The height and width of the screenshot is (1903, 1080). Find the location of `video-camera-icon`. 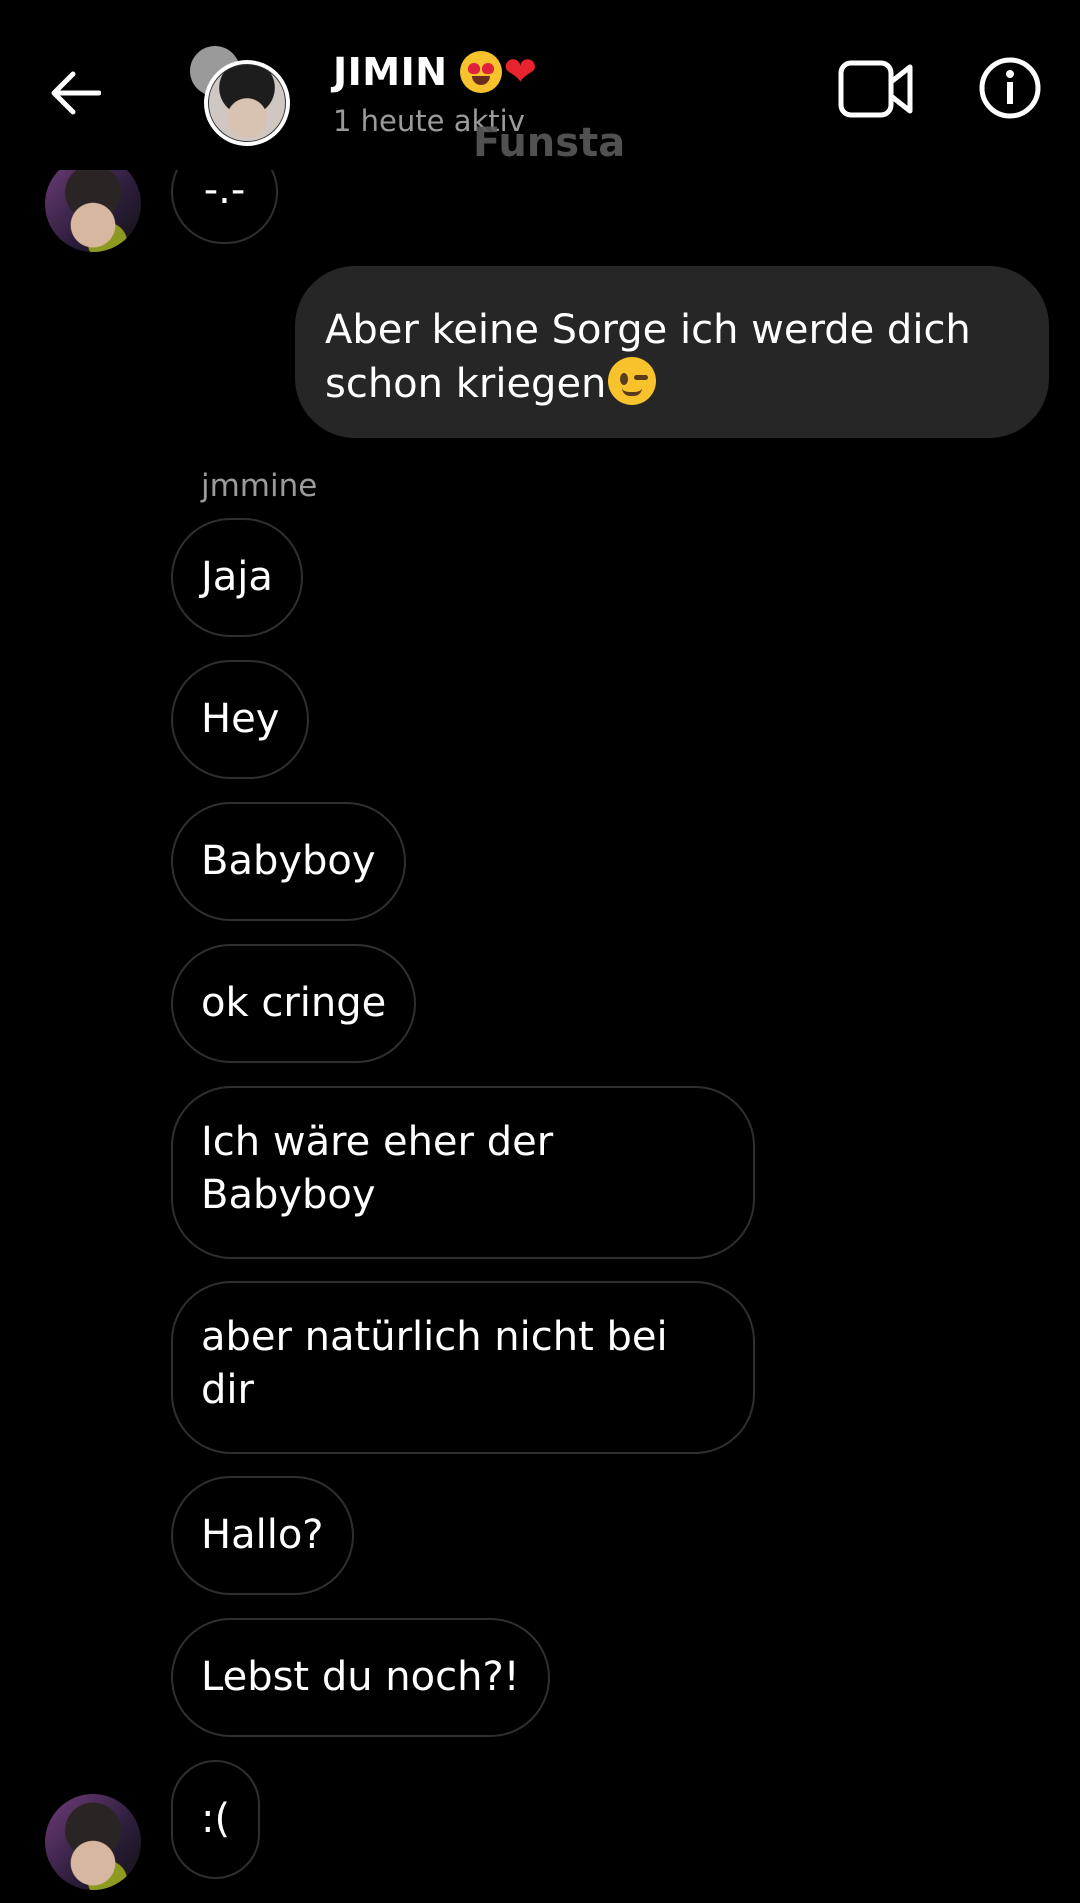

video-camera-icon is located at coordinates (875, 89).